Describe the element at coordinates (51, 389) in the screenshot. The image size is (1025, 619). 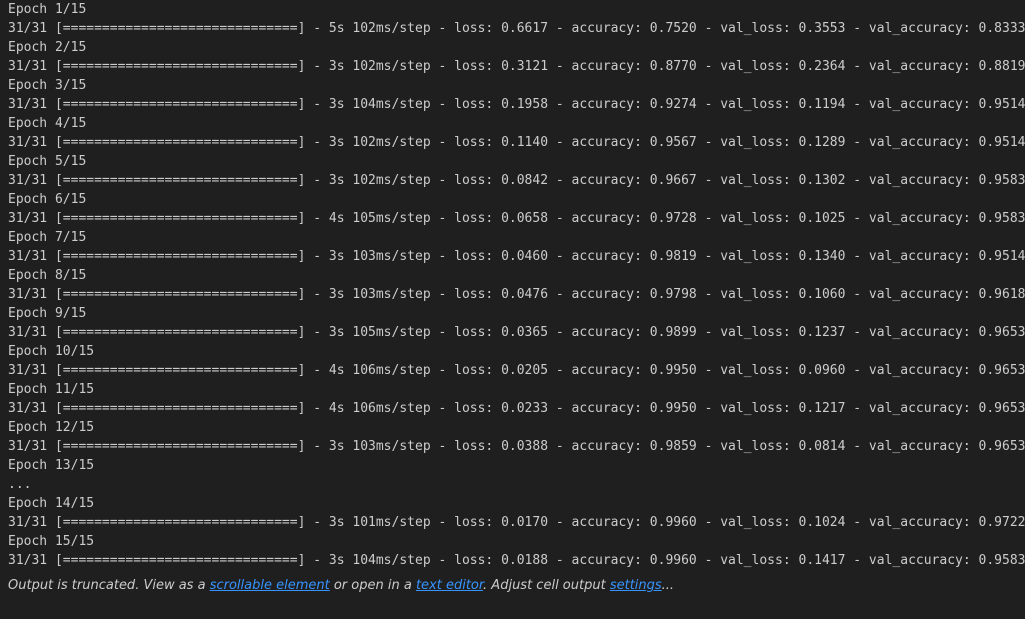
I see `output-line: Epoch 11/15` at that location.